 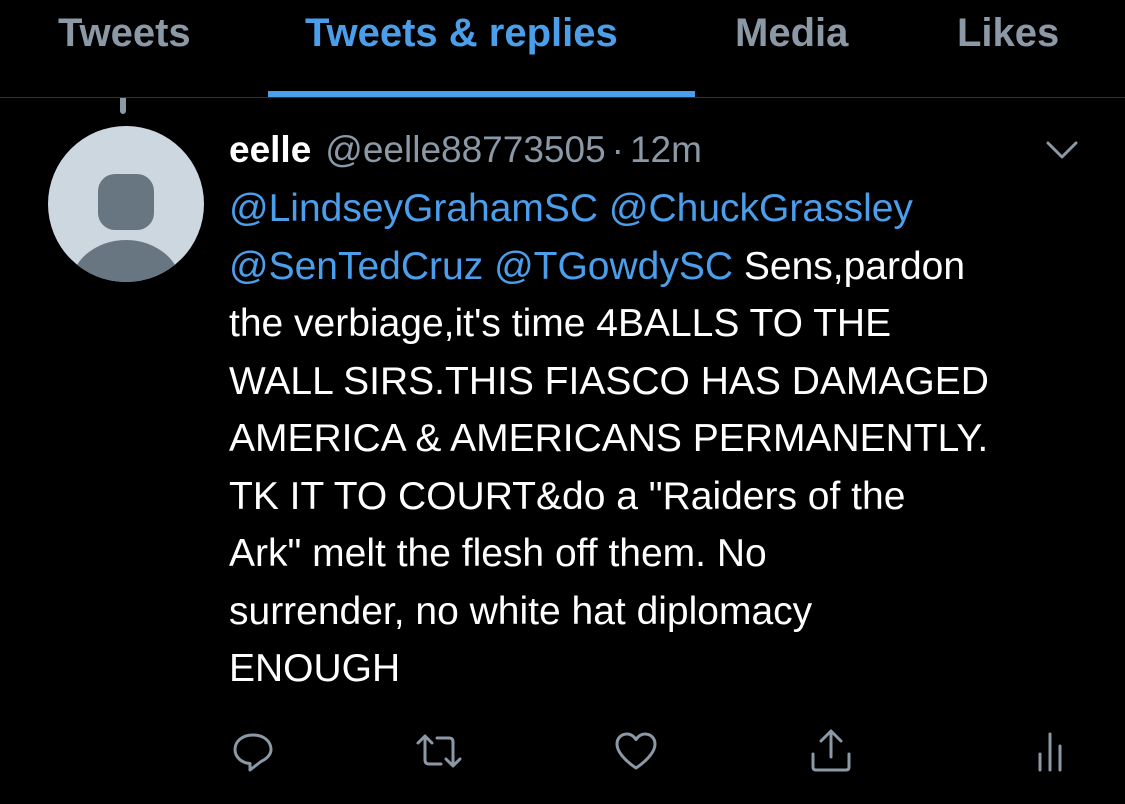 What do you see at coordinates (562, 750) in the screenshot?
I see `tweet-actions` at bounding box center [562, 750].